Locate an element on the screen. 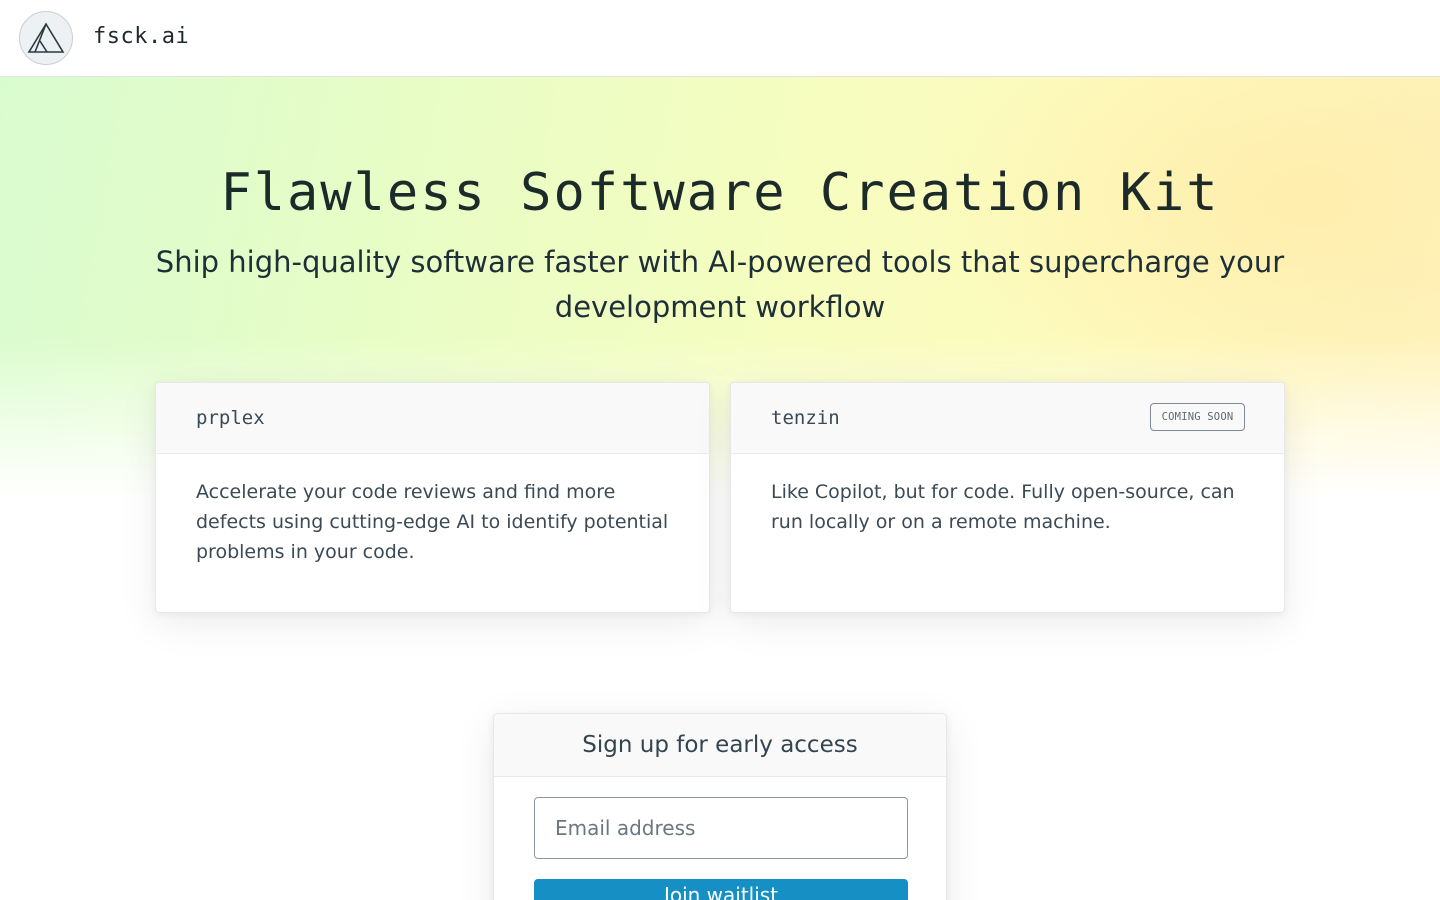  signup-card: Sign up for early access Join waitlist is located at coordinates (720, 806).